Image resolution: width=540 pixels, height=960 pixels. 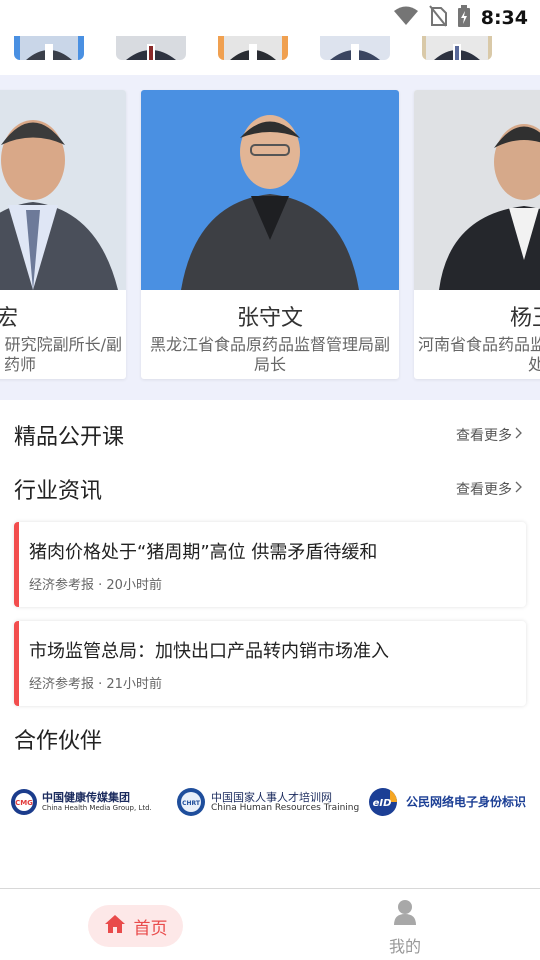 What do you see at coordinates (269, 364) in the screenshot?
I see `expert-title-line: 局长` at bounding box center [269, 364].